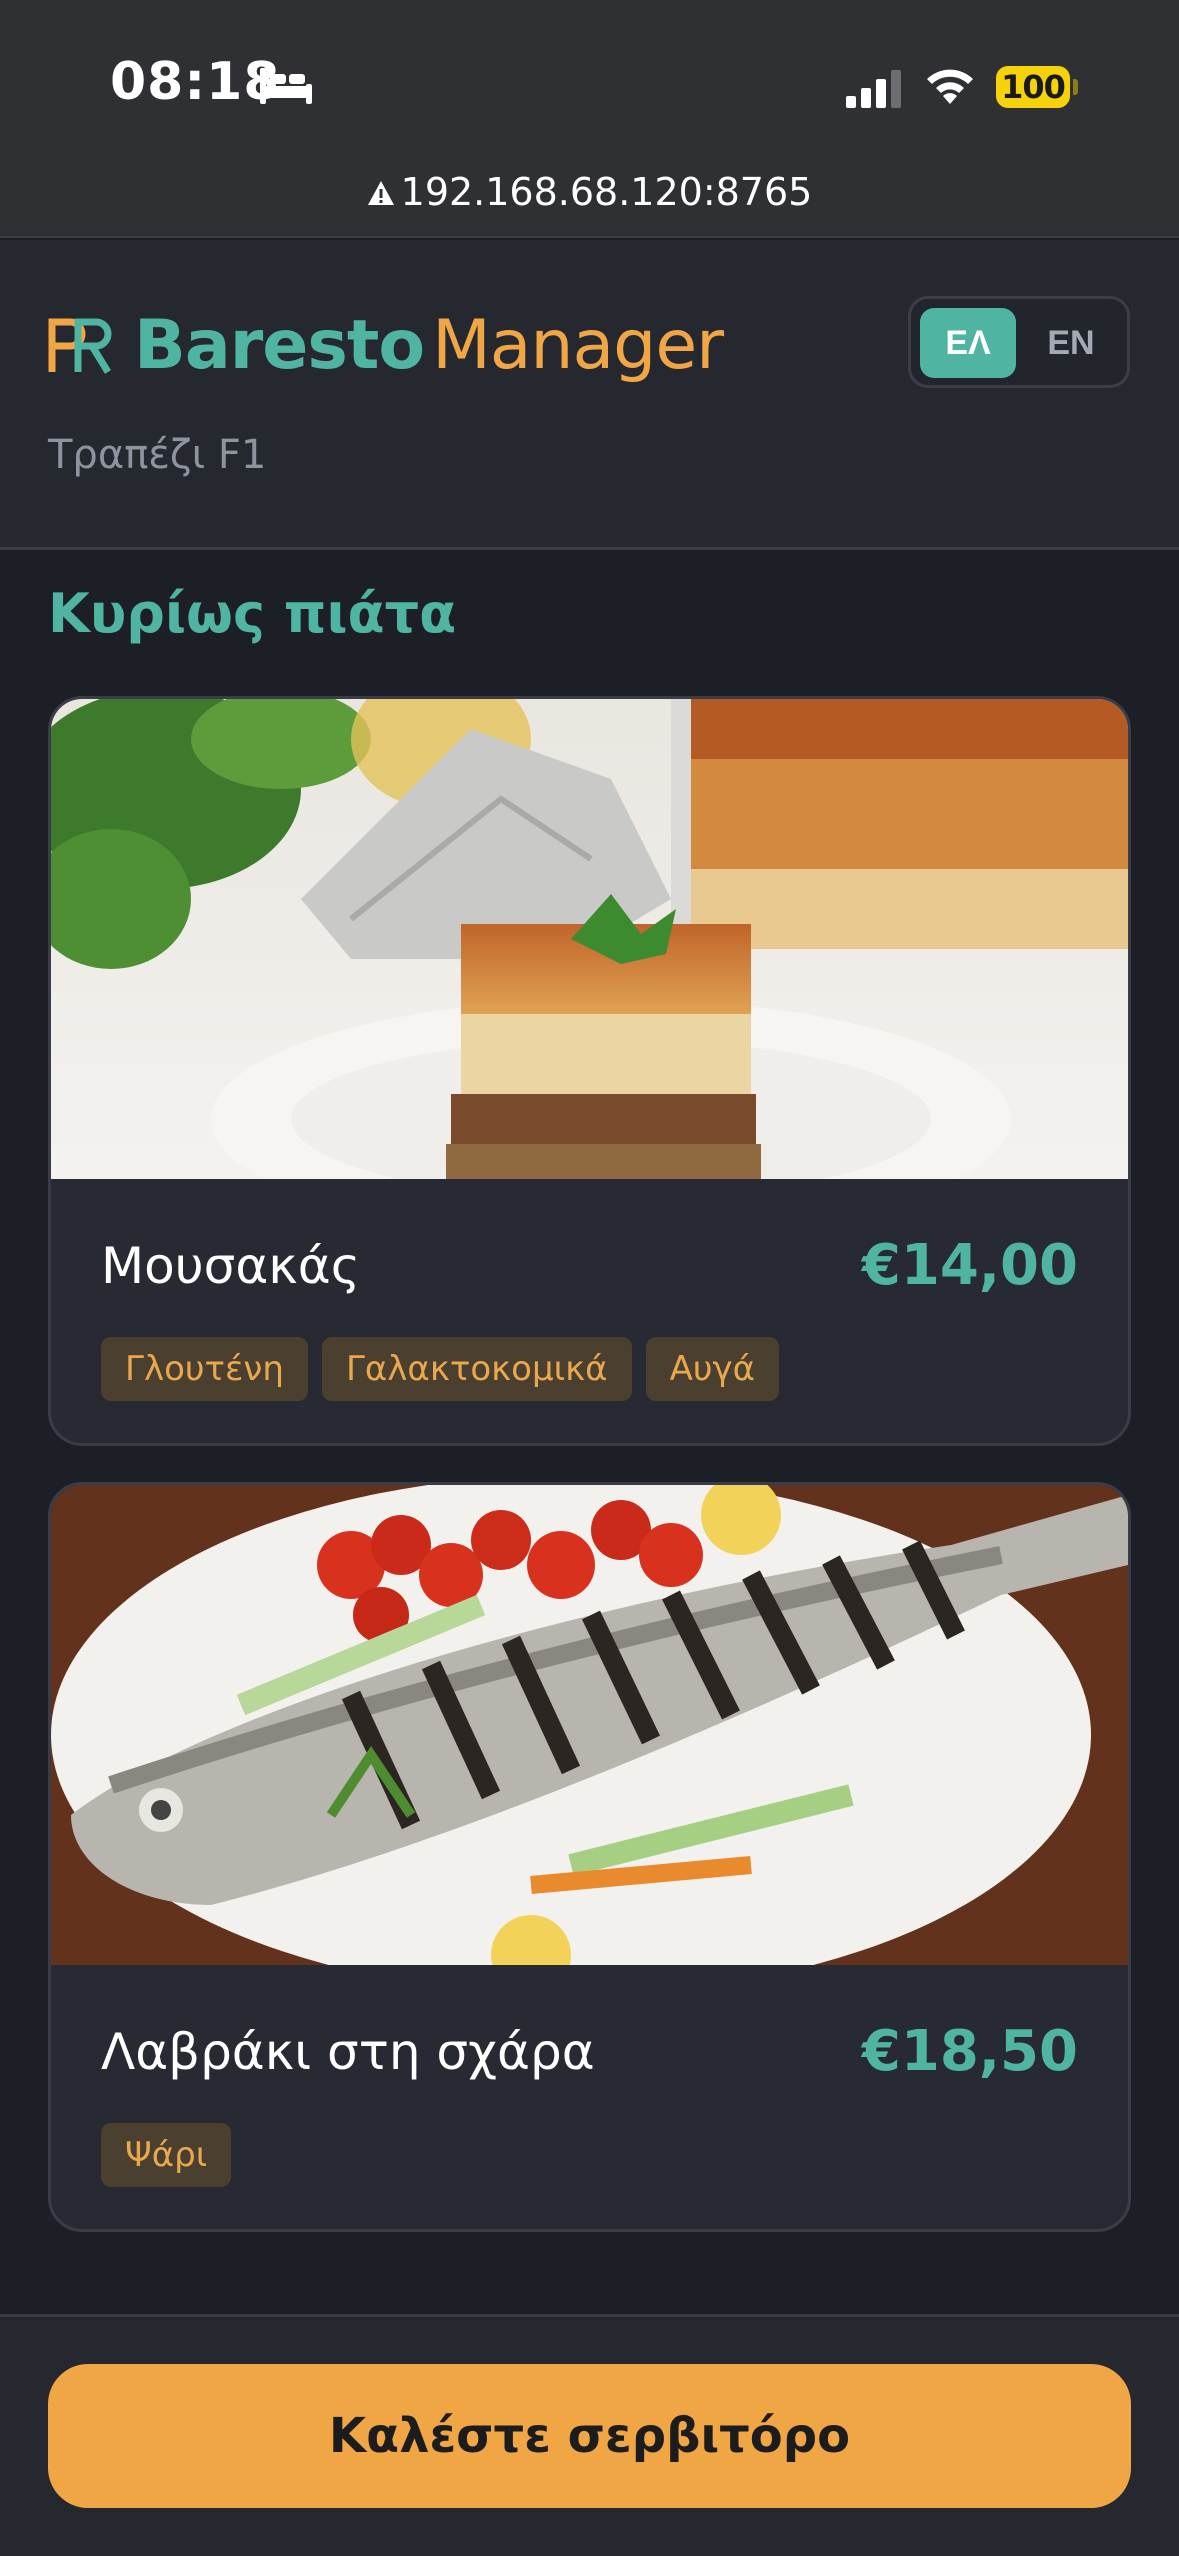  Describe the element at coordinates (606, 192) in the screenshot. I see `url-text: 192.168.68.120:8765` at that location.